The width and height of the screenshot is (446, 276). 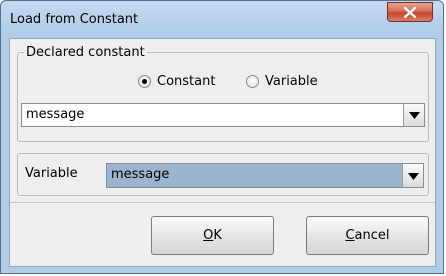 What do you see at coordinates (208, 235) in the screenshot?
I see `ok-mnemonic: O` at bounding box center [208, 235].